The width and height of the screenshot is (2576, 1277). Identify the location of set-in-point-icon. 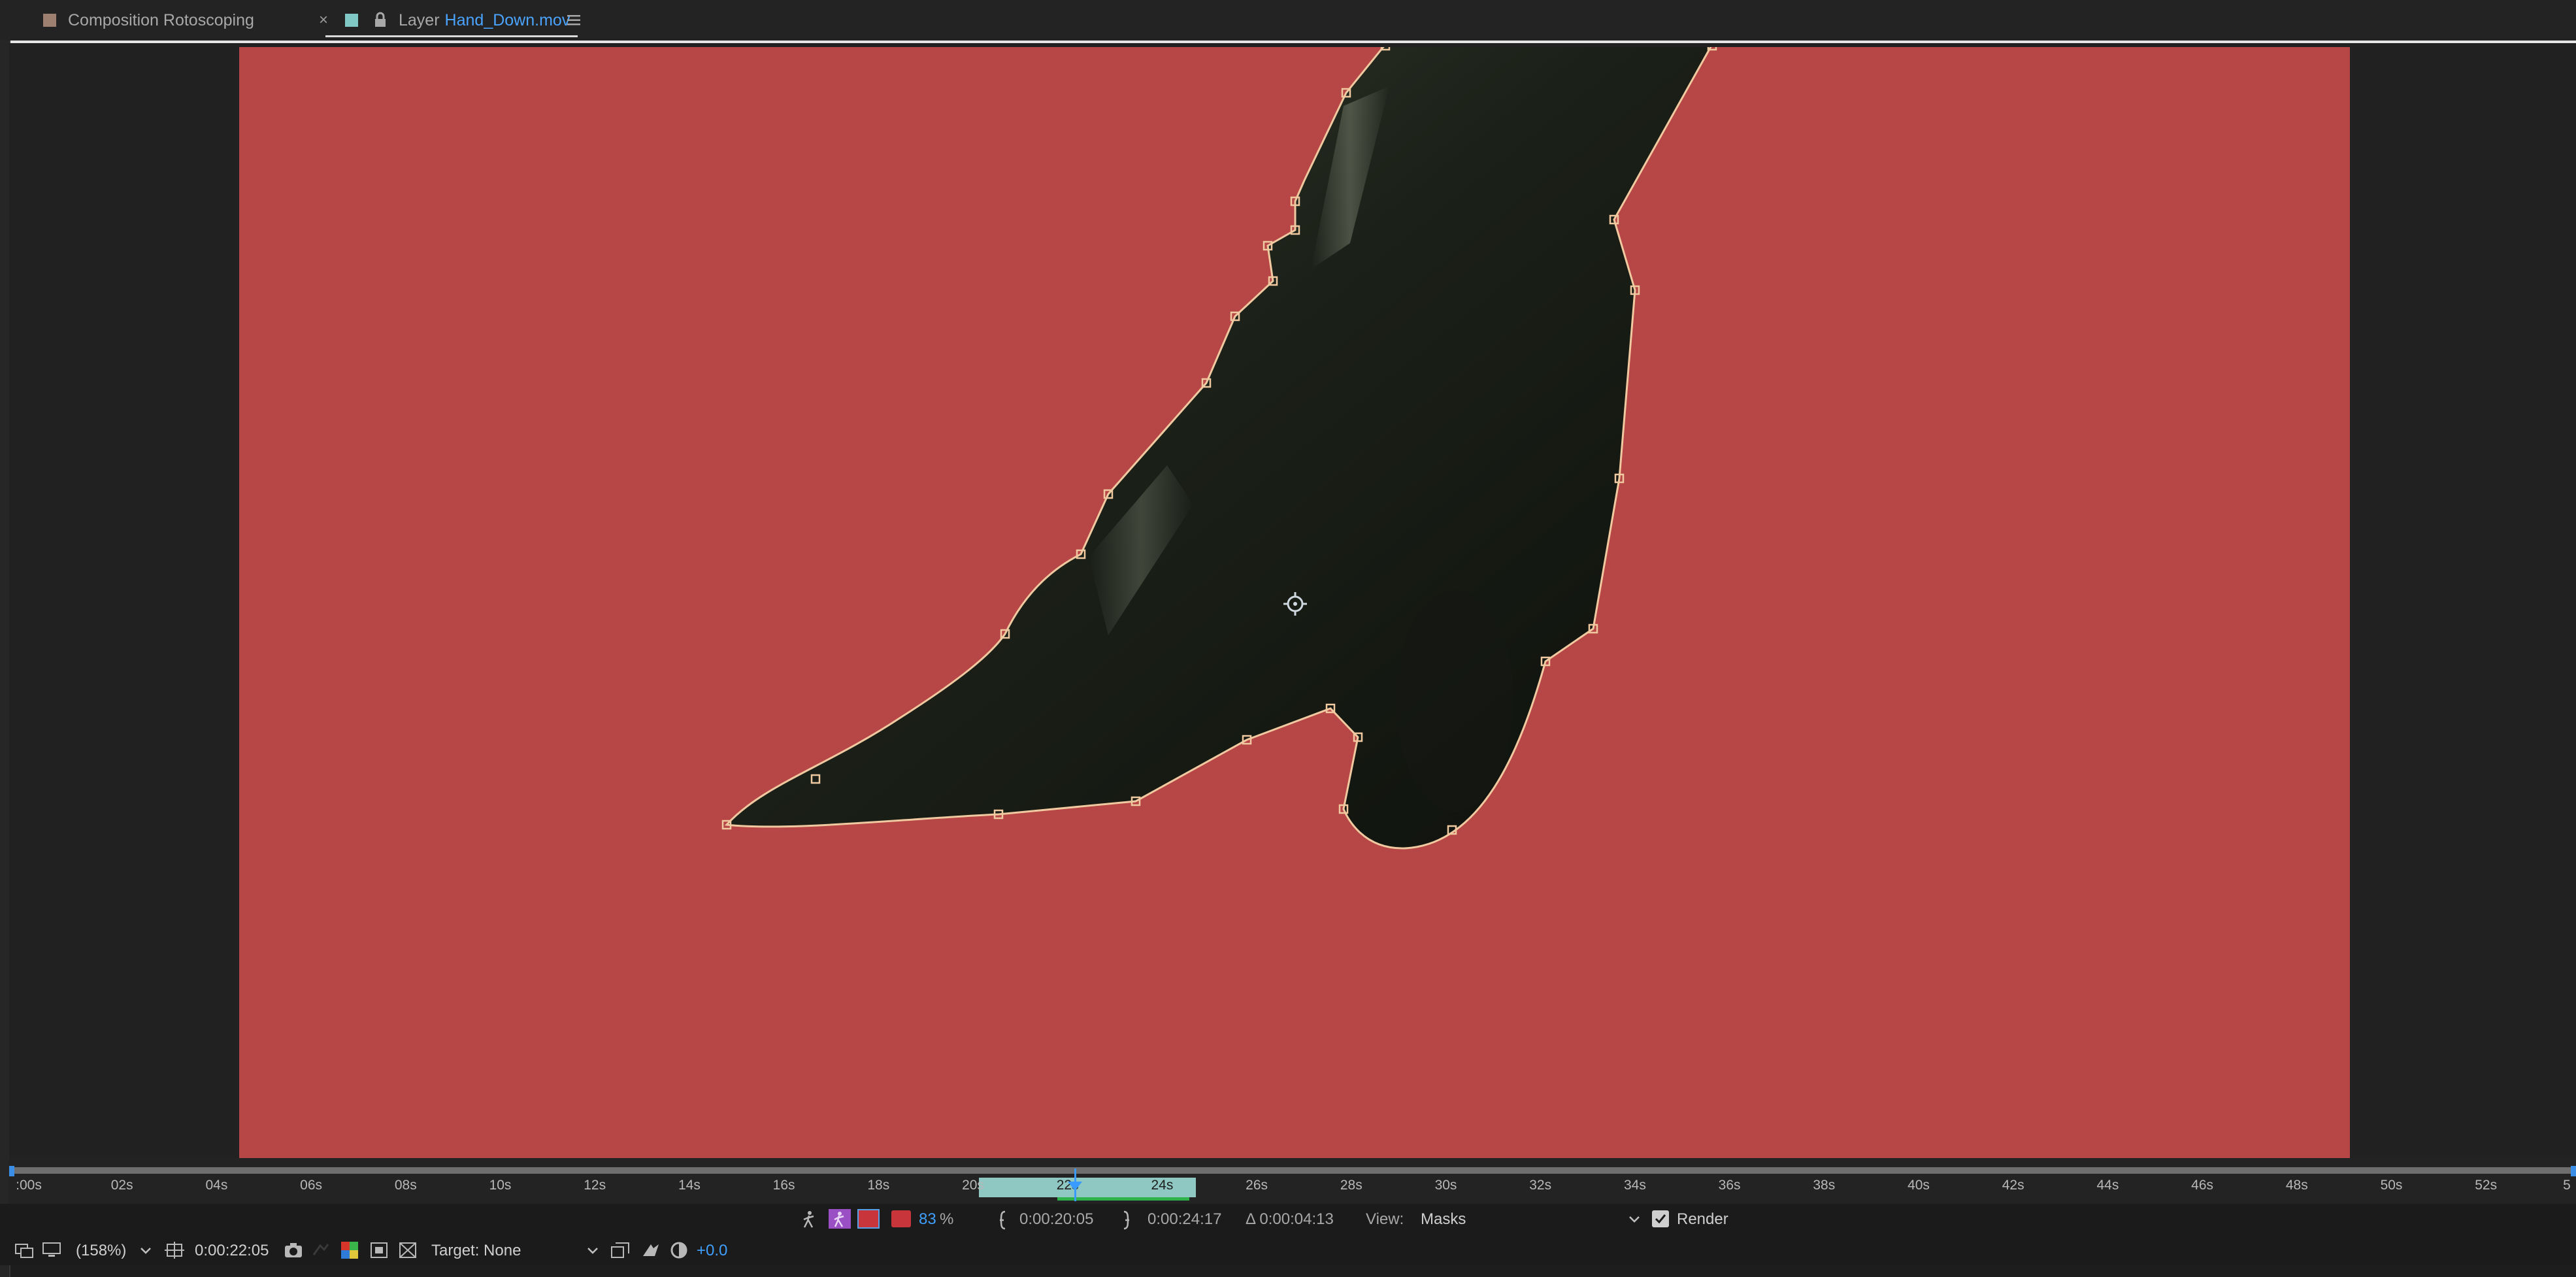
(1003, 1220).